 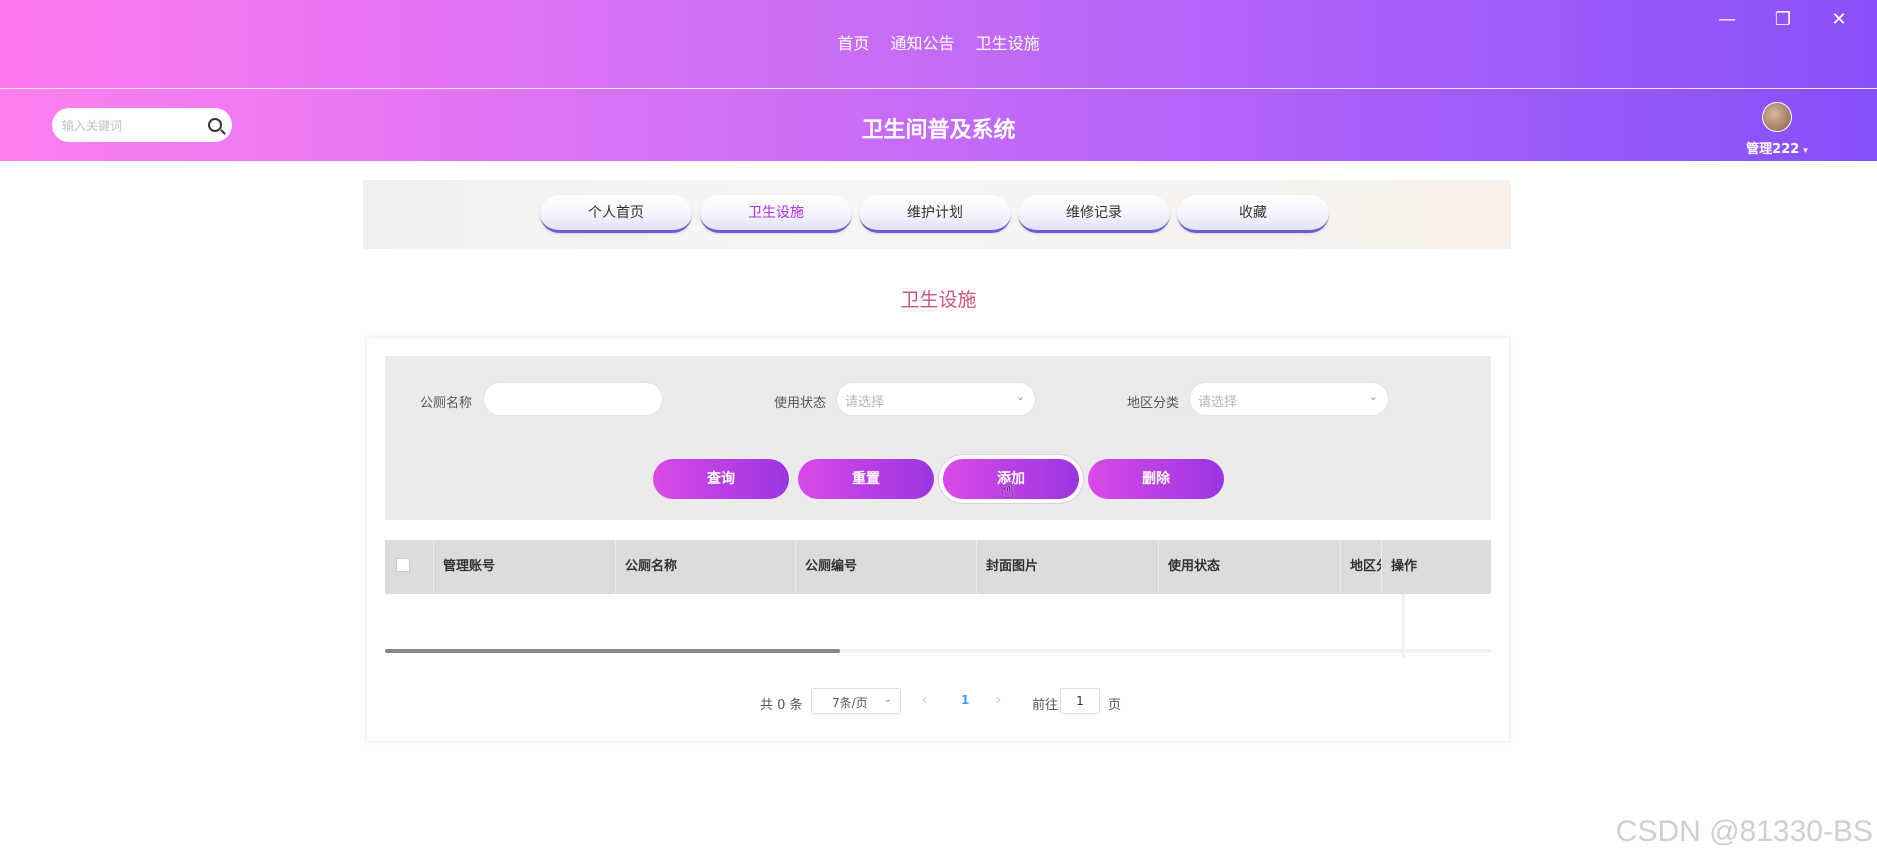 I want to click on region-filter-label: 地区分类, so click(x=1153, y=403).